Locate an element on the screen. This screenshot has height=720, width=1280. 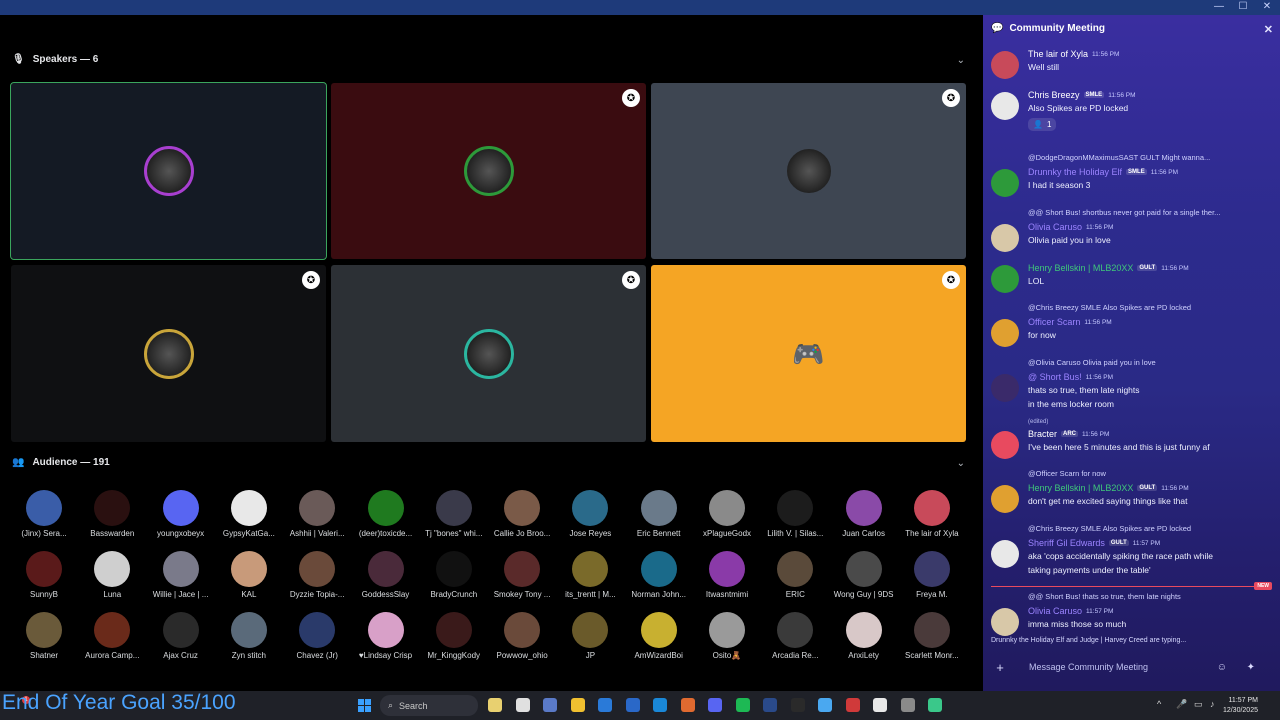
audience-member: SunnyB is located at coordinates (44, 575).